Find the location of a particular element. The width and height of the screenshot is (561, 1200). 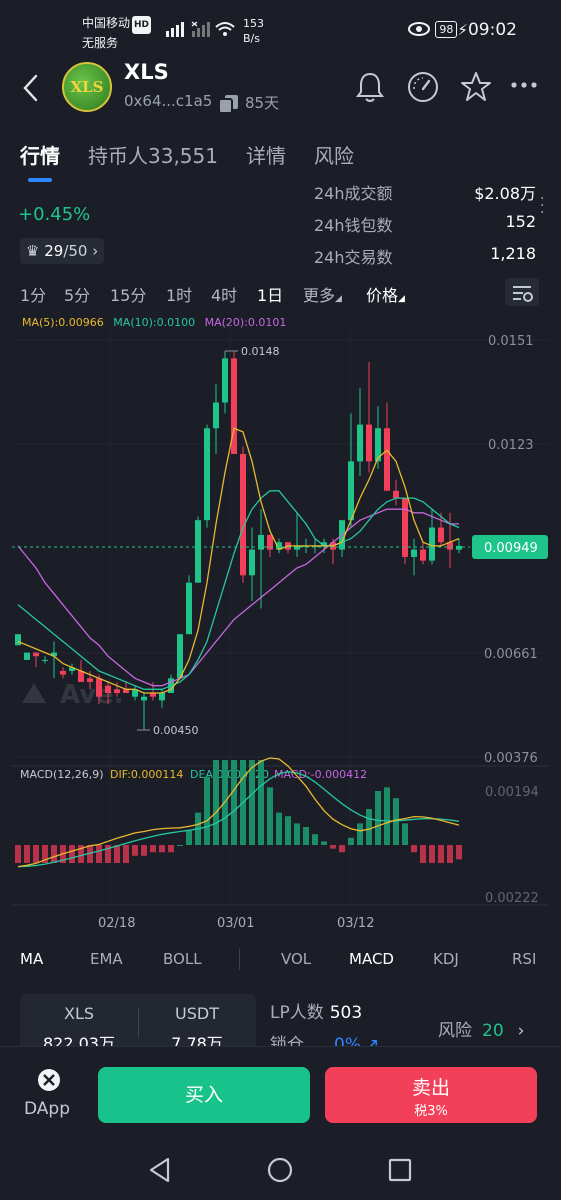

nav-back-icon is located at coordinates (160, 1170).